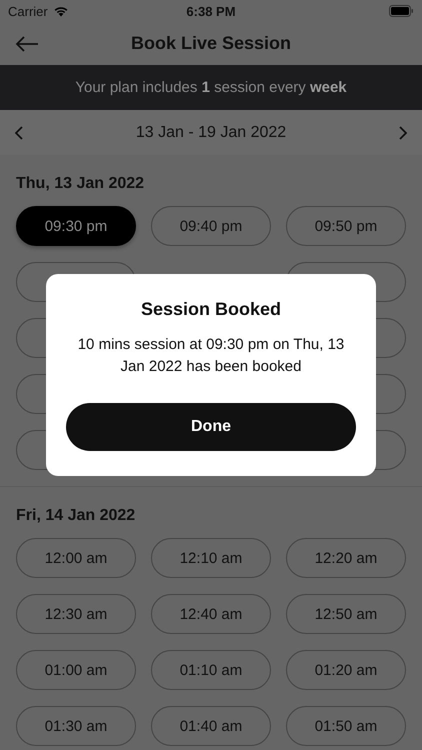 This screenshot has width=422, height=750. Describe the element at coordinates (76, 670) in the screenshot. I see `time-slot-button: 01:00 am` at that location.